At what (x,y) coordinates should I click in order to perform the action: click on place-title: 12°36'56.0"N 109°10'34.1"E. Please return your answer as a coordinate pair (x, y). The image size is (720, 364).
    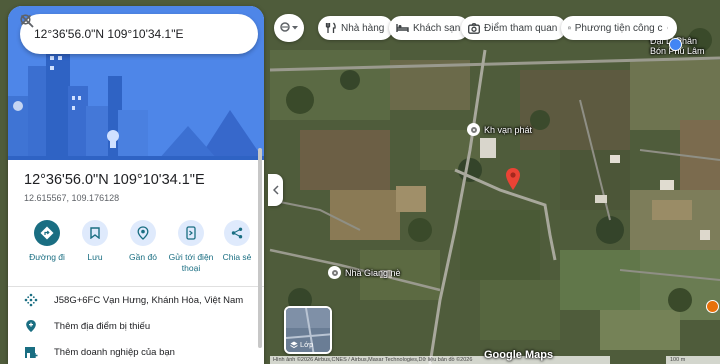
    Looking at the image, I should click on (114, 180).